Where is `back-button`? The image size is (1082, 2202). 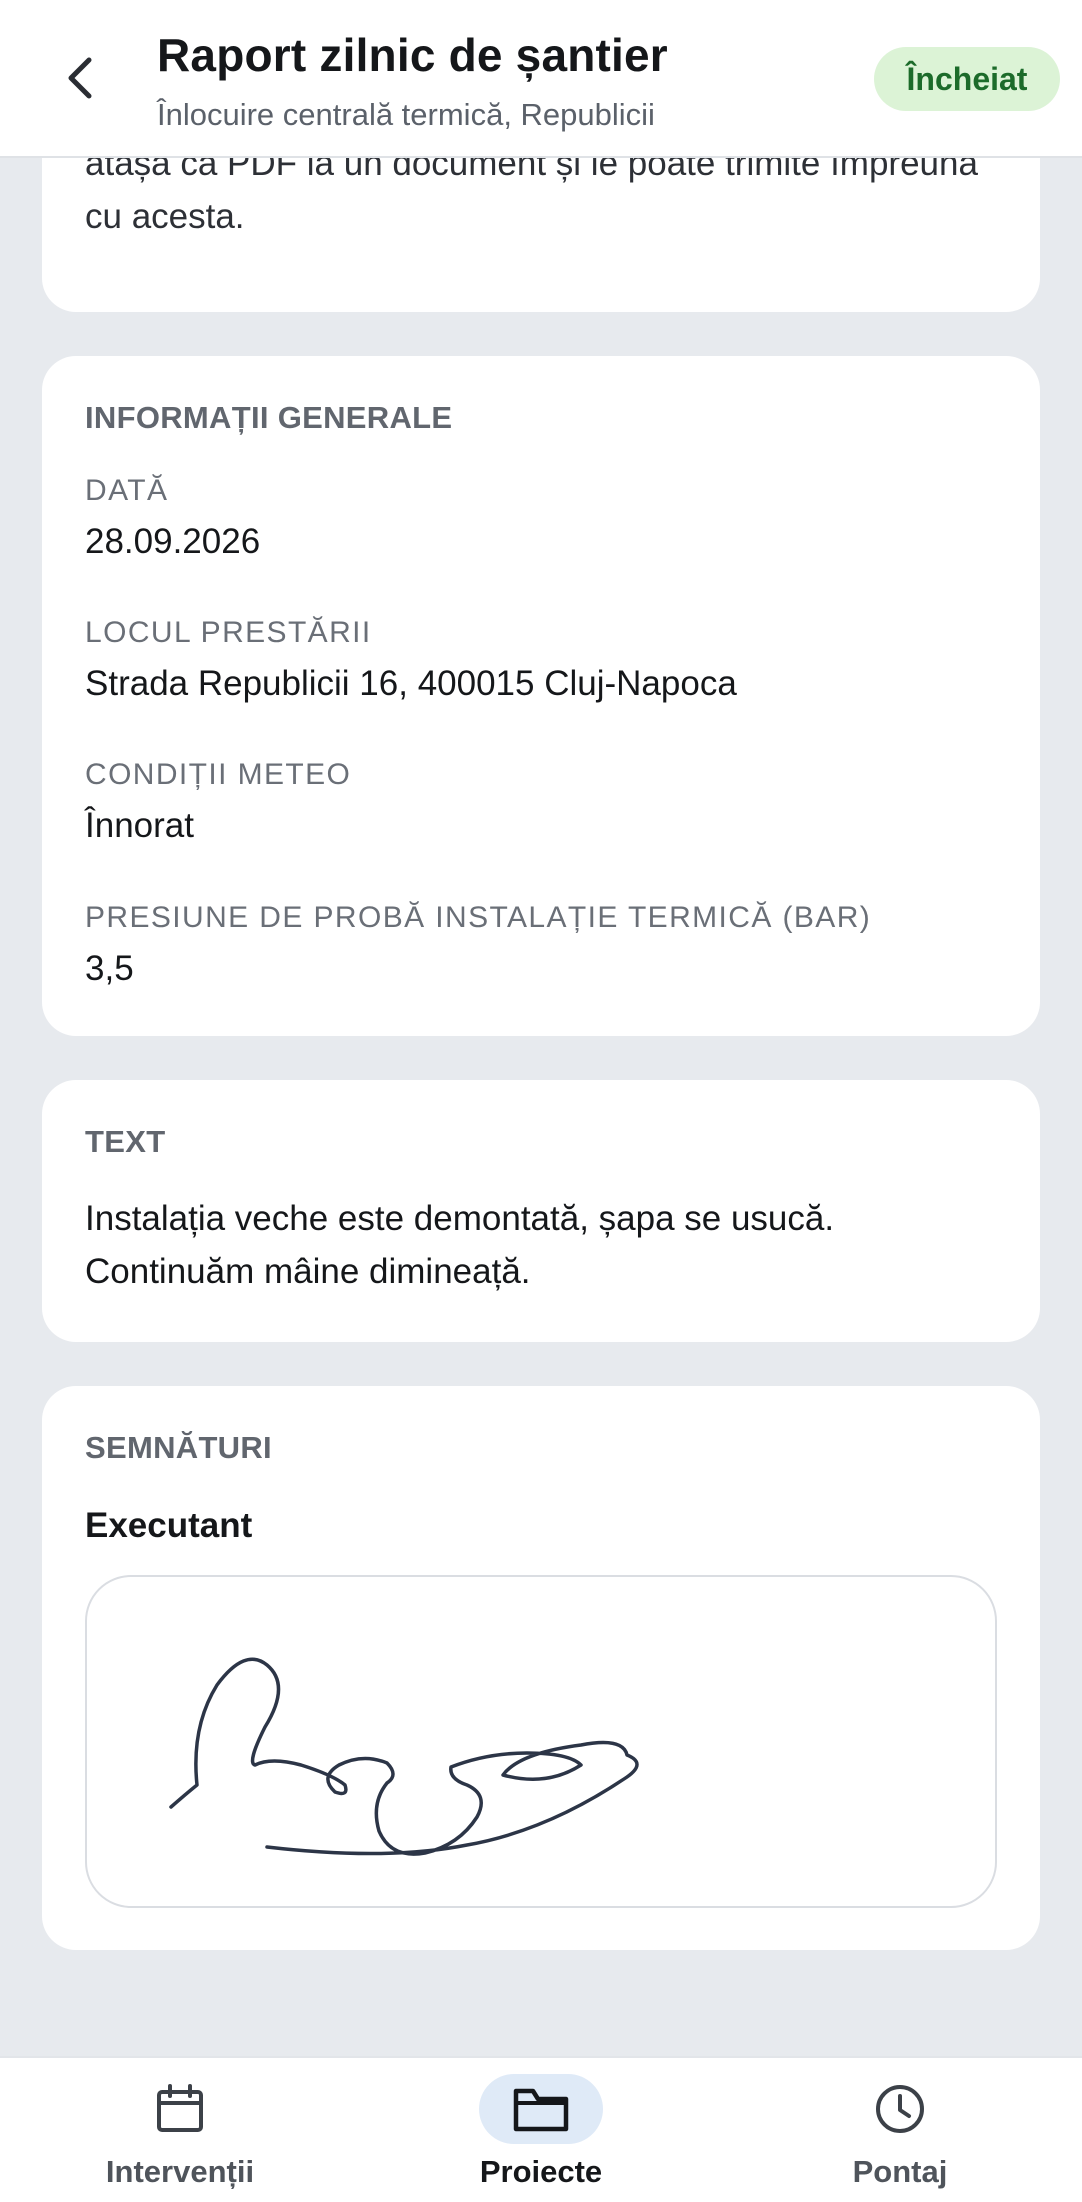
back-button is located at coordinates (80, 78).